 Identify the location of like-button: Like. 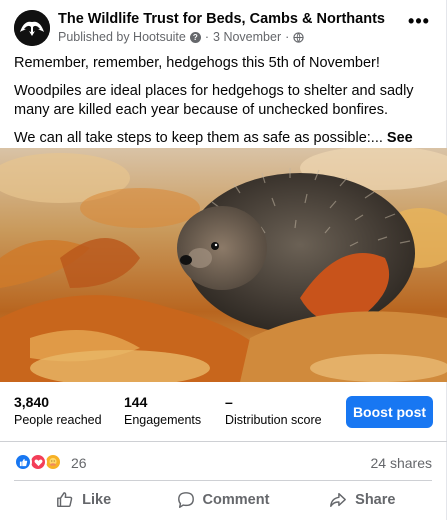
(83, 499).